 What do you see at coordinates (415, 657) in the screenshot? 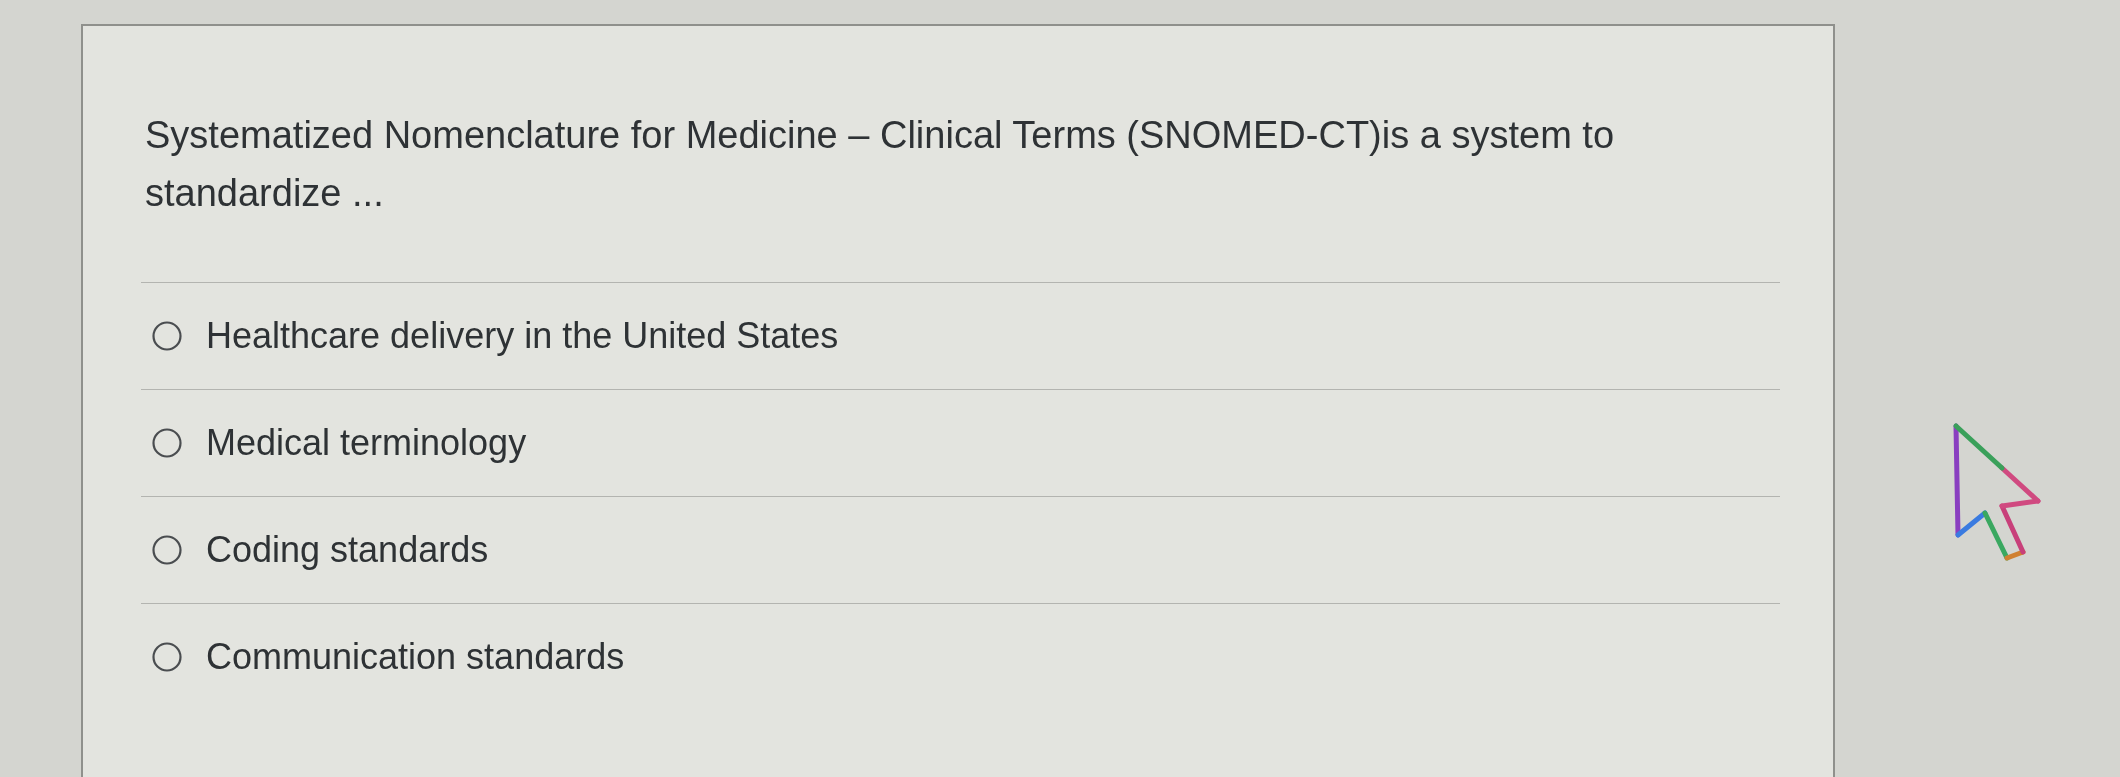
I see `answer-option: Communication standards` at bounding box center [415, 657].